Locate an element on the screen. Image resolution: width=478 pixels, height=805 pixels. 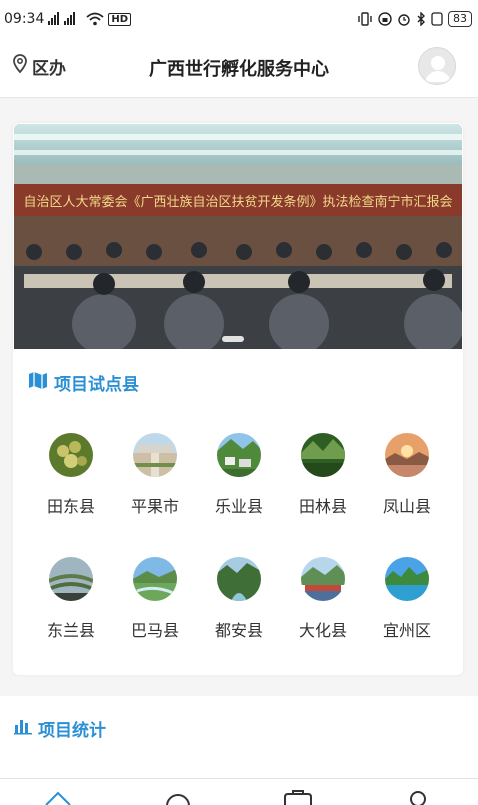
bar-chart-icon is located at coordinates (23, 728).